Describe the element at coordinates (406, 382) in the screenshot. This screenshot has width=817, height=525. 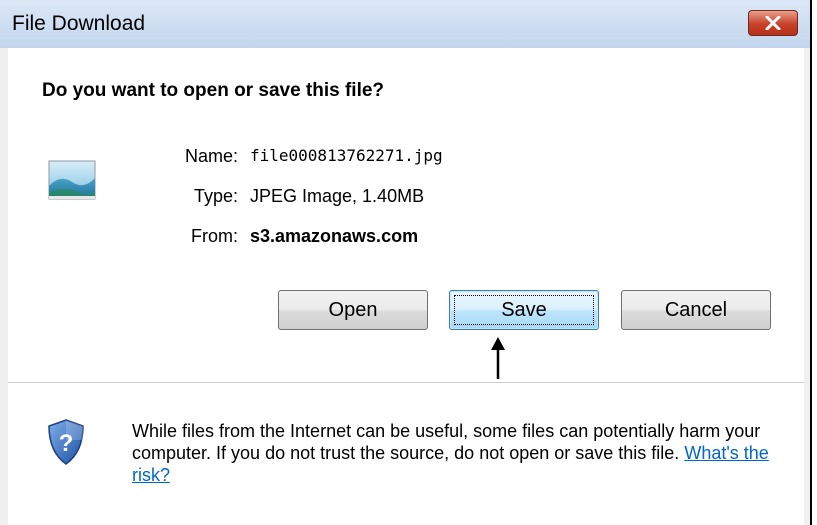
I see `divider` at that location.